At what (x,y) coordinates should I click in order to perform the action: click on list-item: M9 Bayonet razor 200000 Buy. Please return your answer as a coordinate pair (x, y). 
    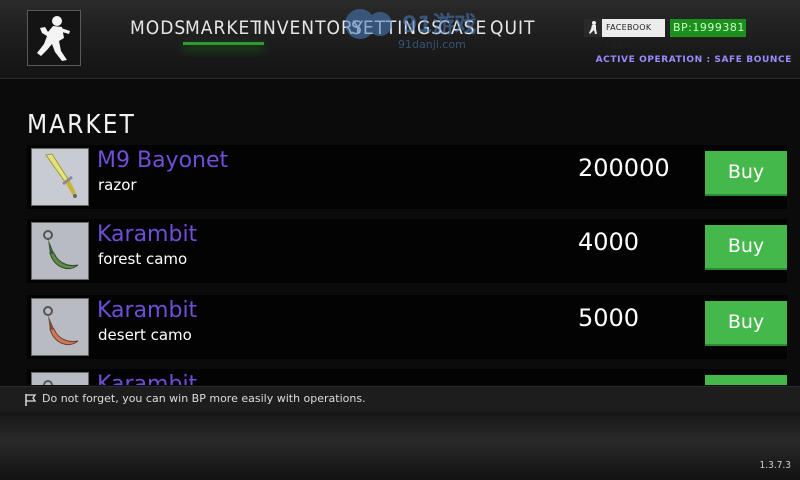
    Looking at the image, I should click on (412, 177).